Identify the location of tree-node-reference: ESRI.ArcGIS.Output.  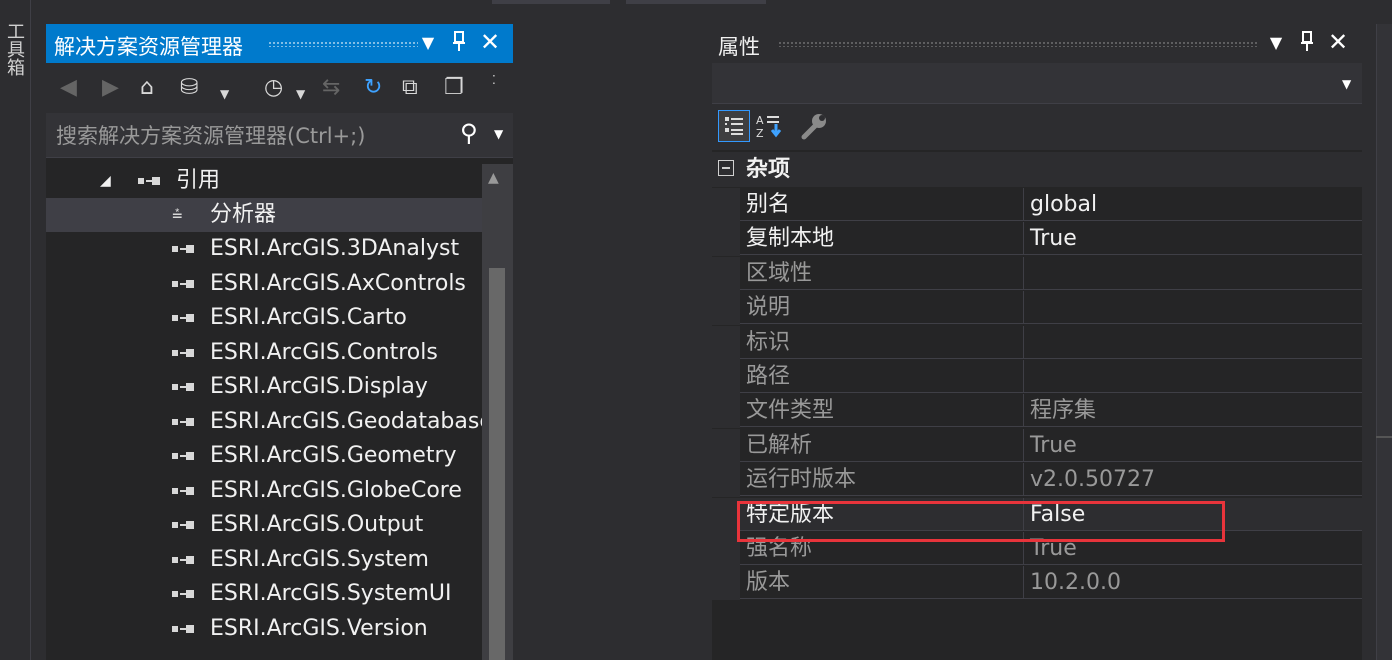
(264, 525).